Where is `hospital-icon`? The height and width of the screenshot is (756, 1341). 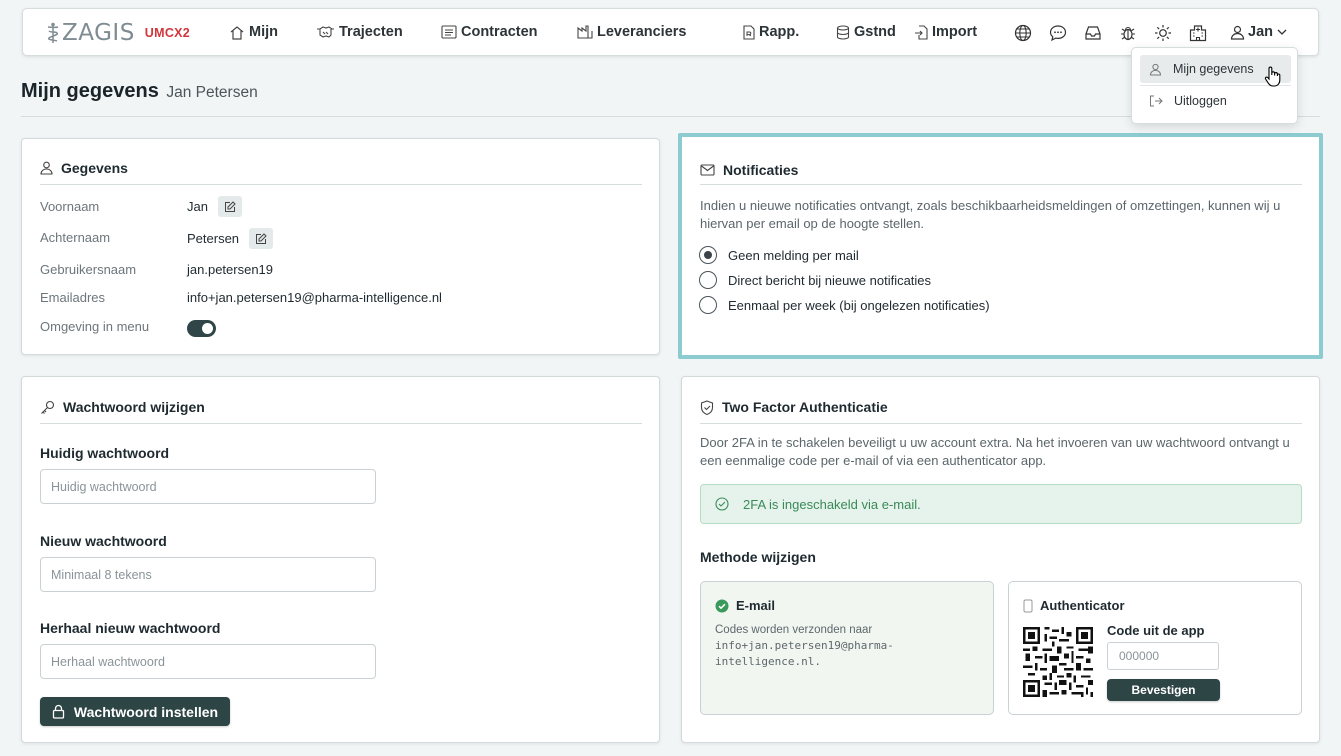 hospital-icon is located at coordinates (1198, 33).